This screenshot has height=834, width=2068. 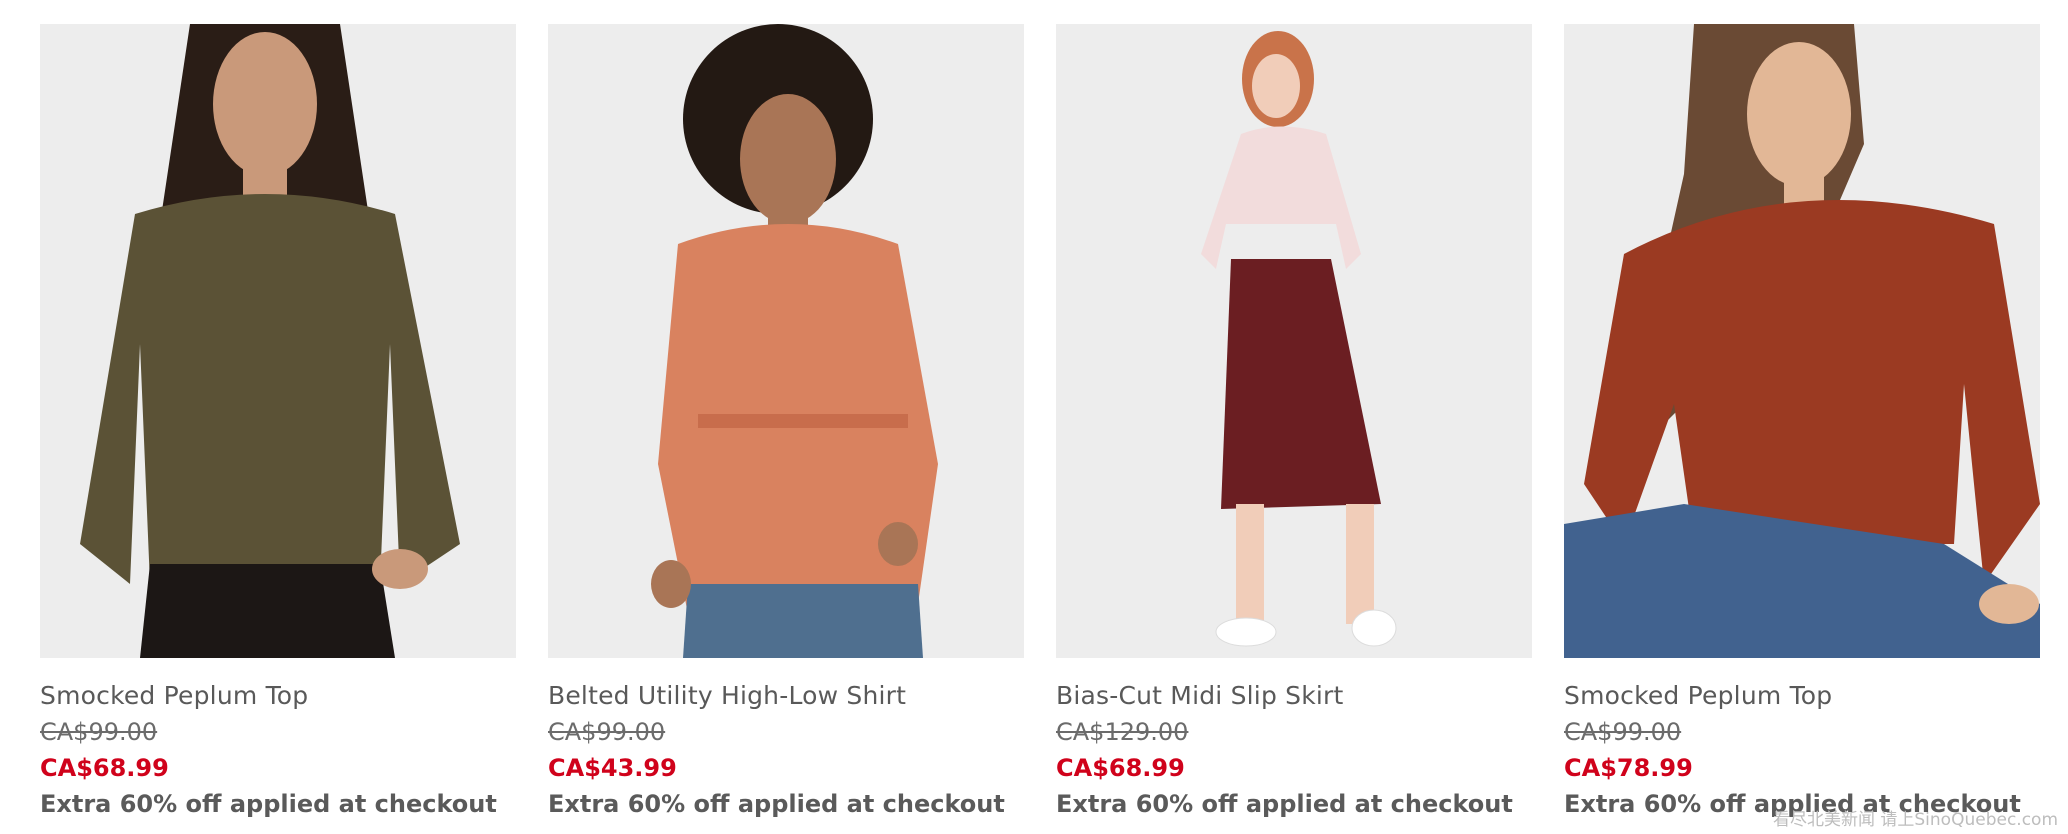 I want to click on sale-price: CA$78.99, so click(x=1628, y=768).